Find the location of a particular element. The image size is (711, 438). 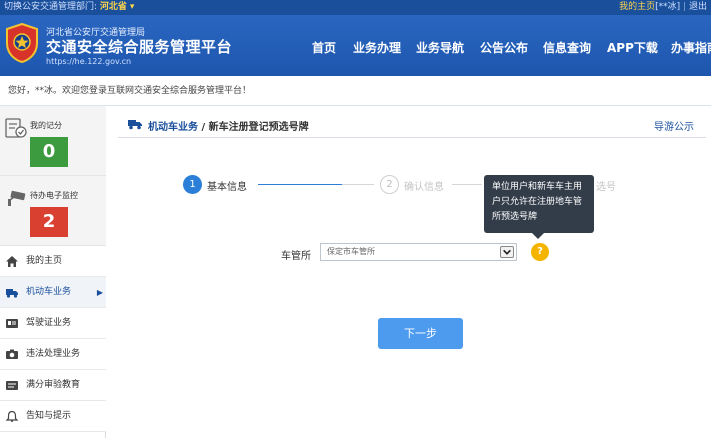

nav-guide: 业务导航 is located at coordinates (440, 47).